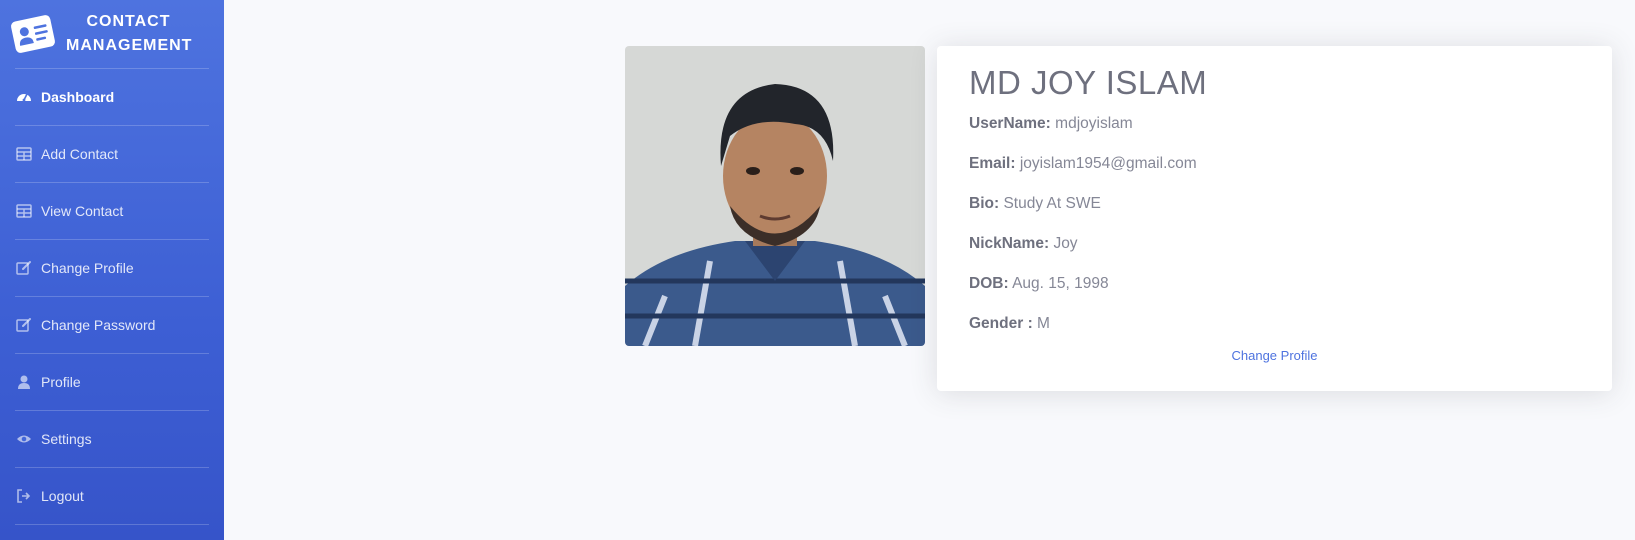  What do you see at coordinates (989, 283) in the screenshot?
I see `field-label: DOB:` at bounding box center [989, 283].